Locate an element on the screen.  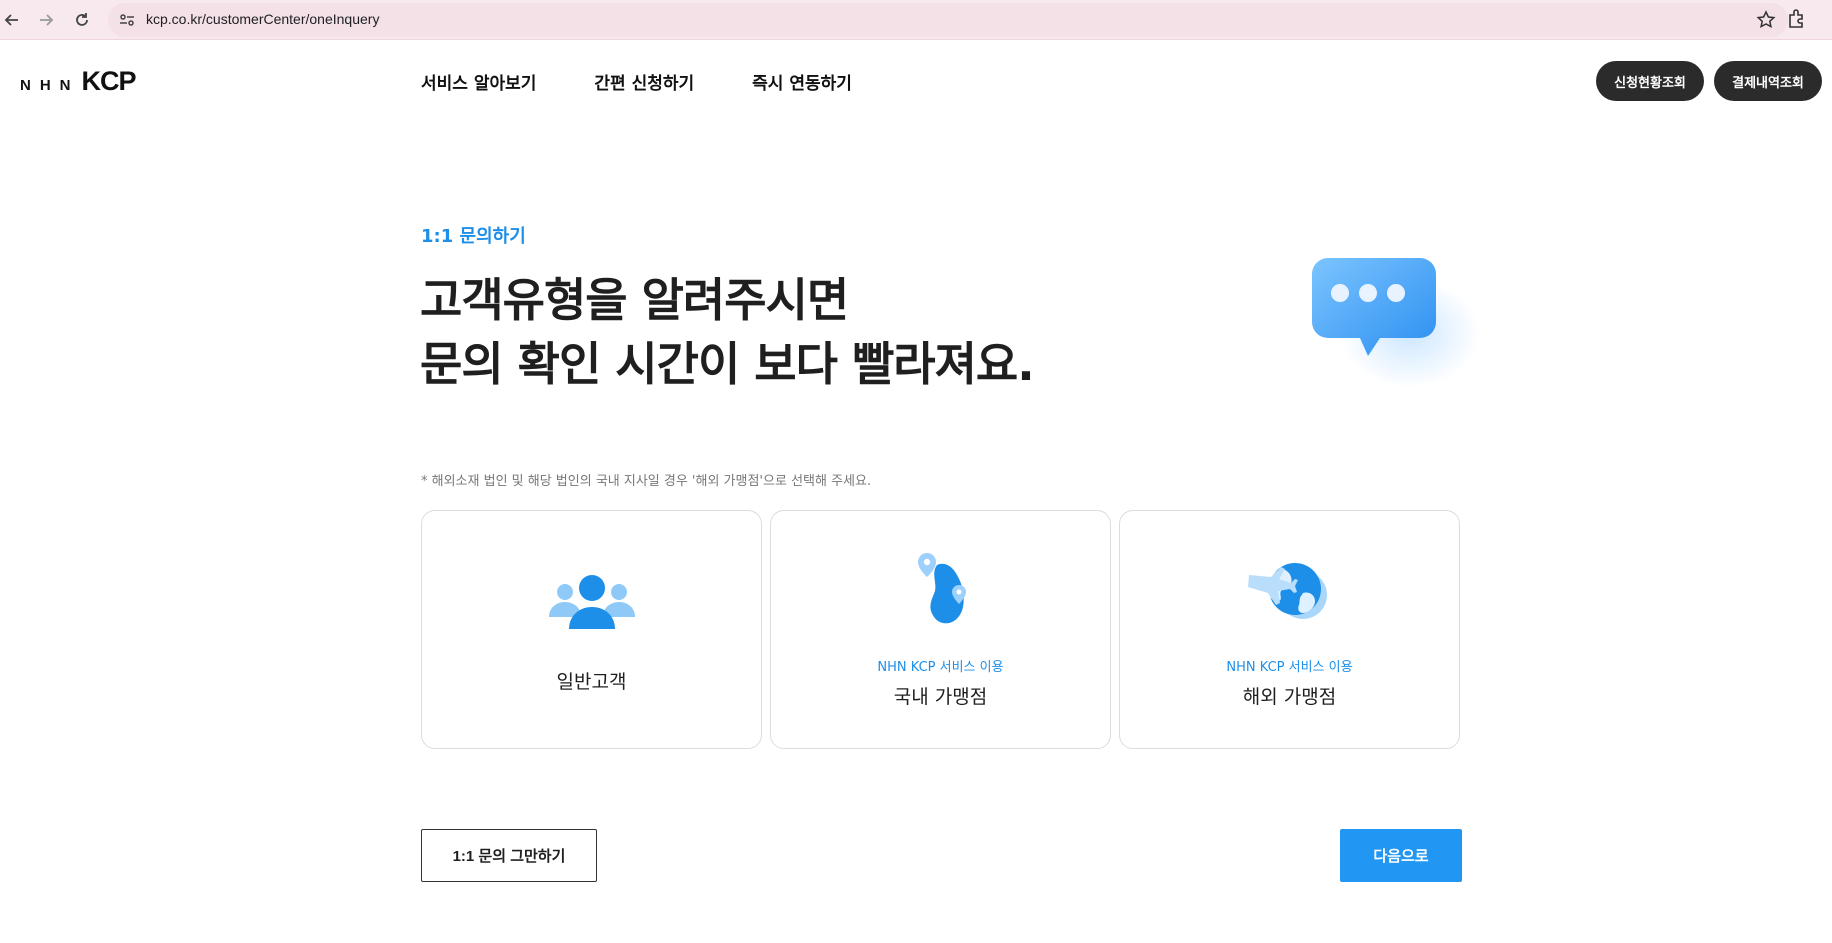
globe-airplane-icon is located at coordinates (1290, 594).